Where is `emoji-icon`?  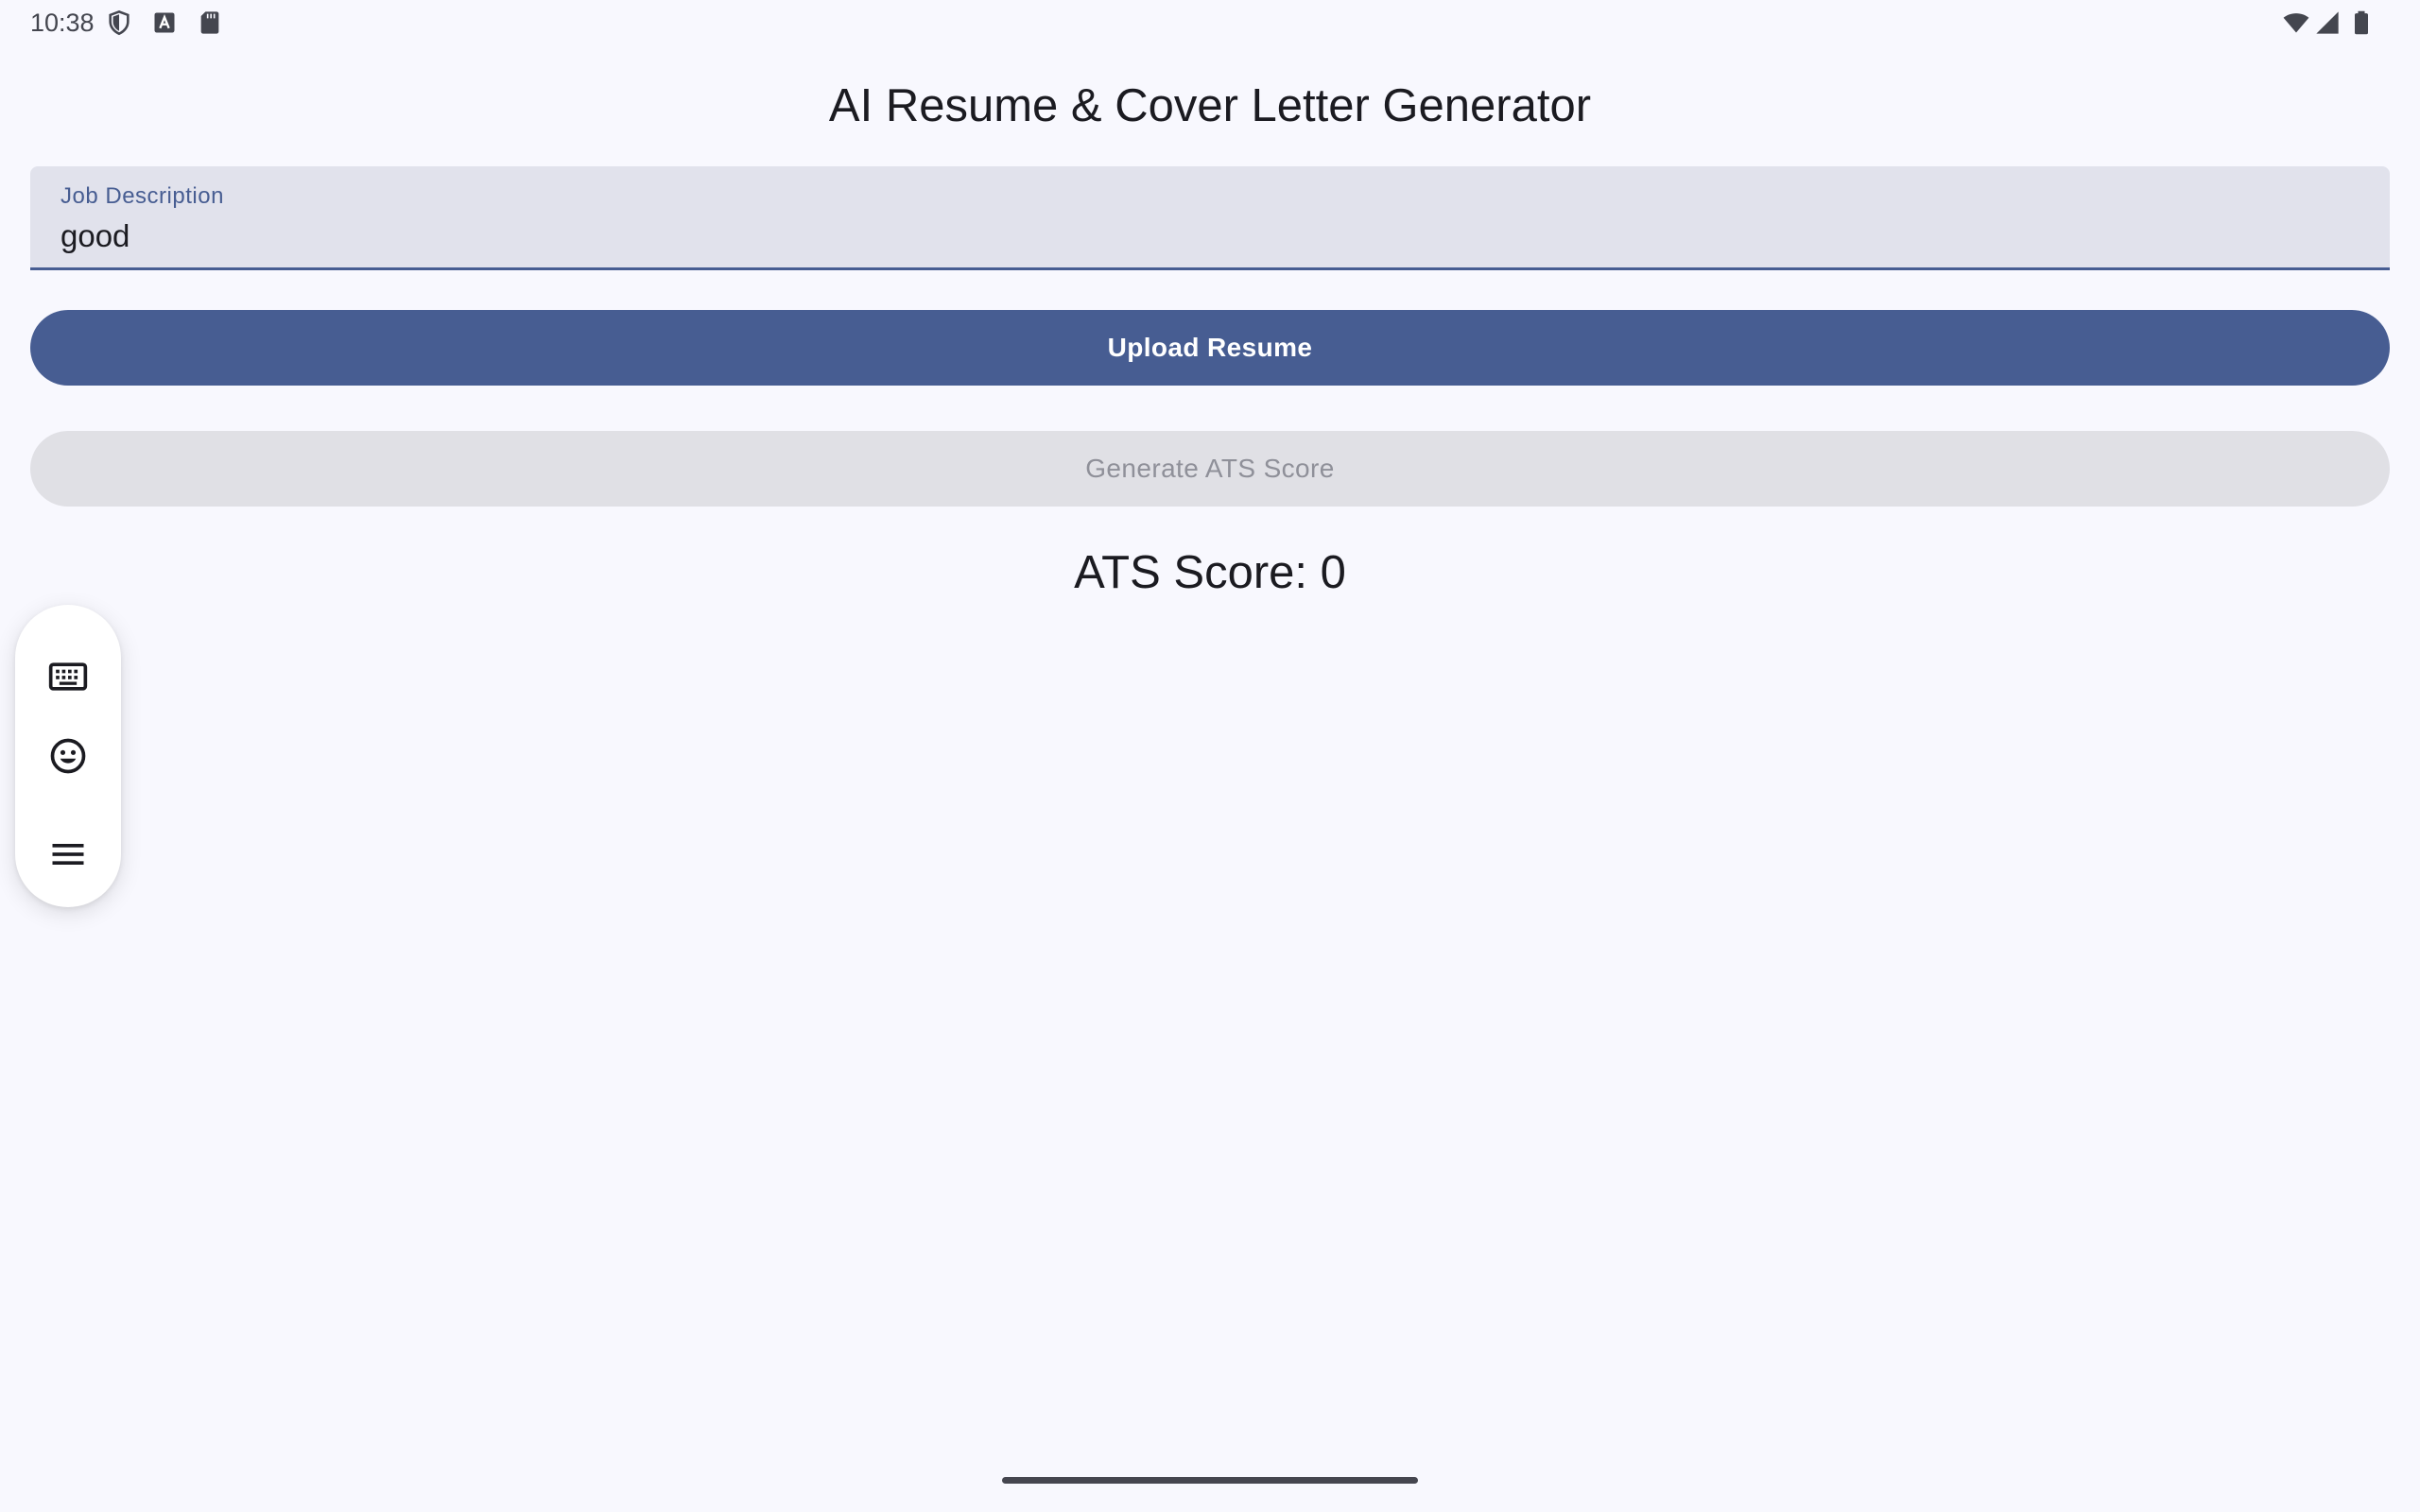
emoji-icon is located at coordinates (68, 756).